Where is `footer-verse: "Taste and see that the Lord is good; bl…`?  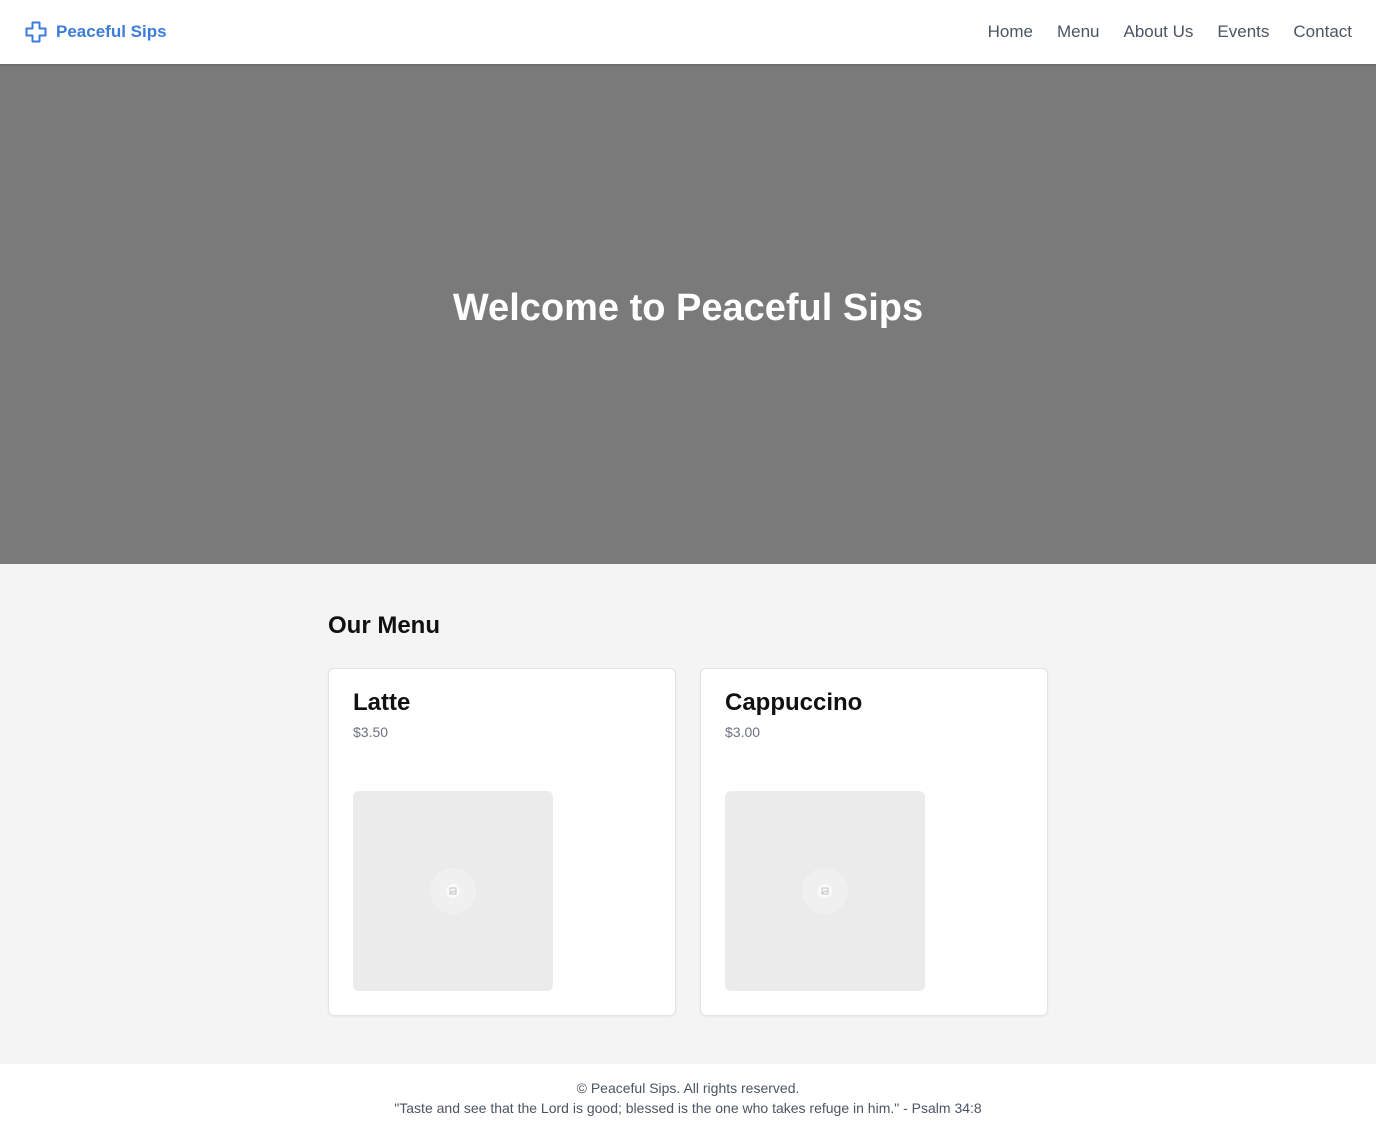 footer-verse: "Taste and see that the Lord is good; bl… is located at coordinates (688, 1108).